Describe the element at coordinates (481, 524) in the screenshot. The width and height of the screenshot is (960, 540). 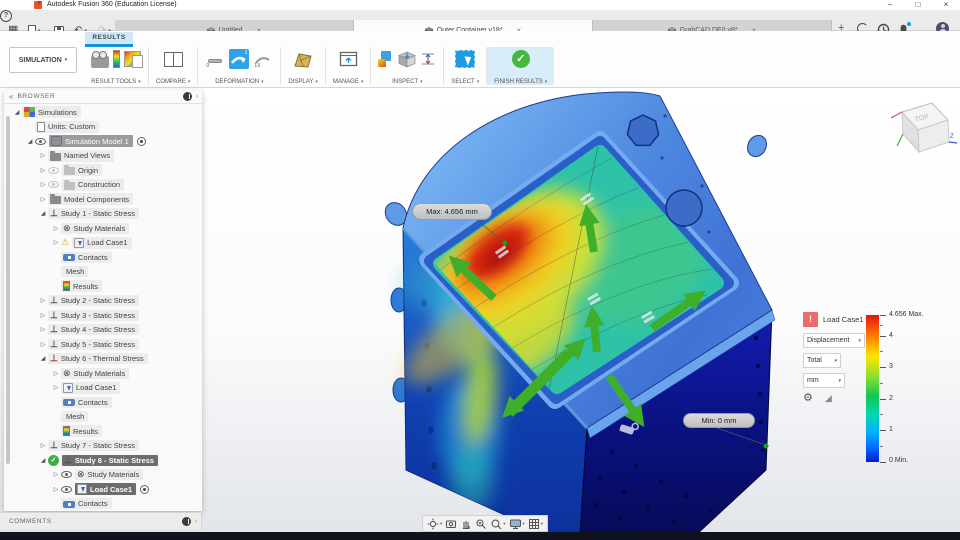
I see `zoom-icon` at that location.